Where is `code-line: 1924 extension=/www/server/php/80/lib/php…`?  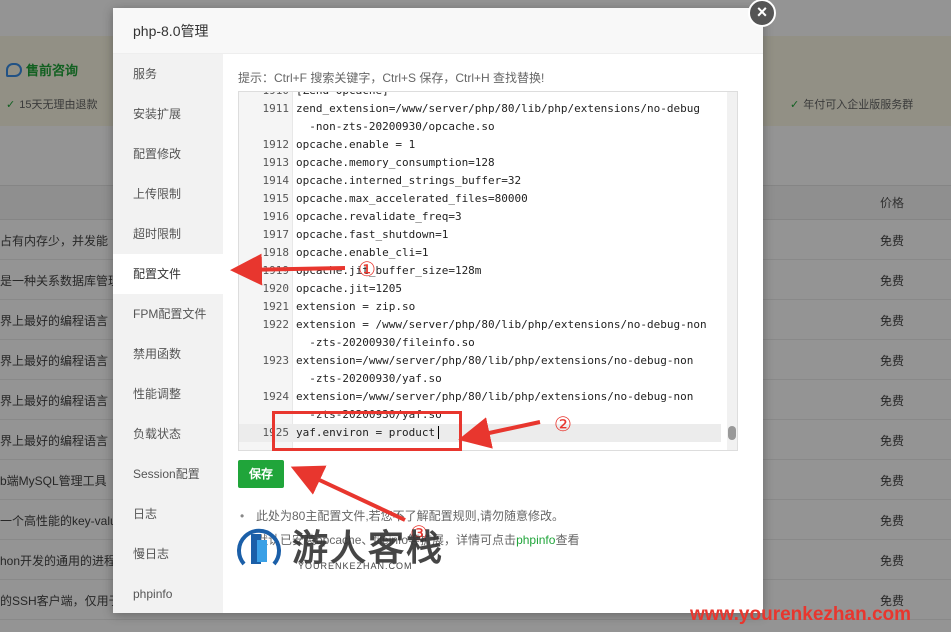 code-line: 1924 extension=/www/server/php/80/lib/php… is located at coordinates (480, 397).